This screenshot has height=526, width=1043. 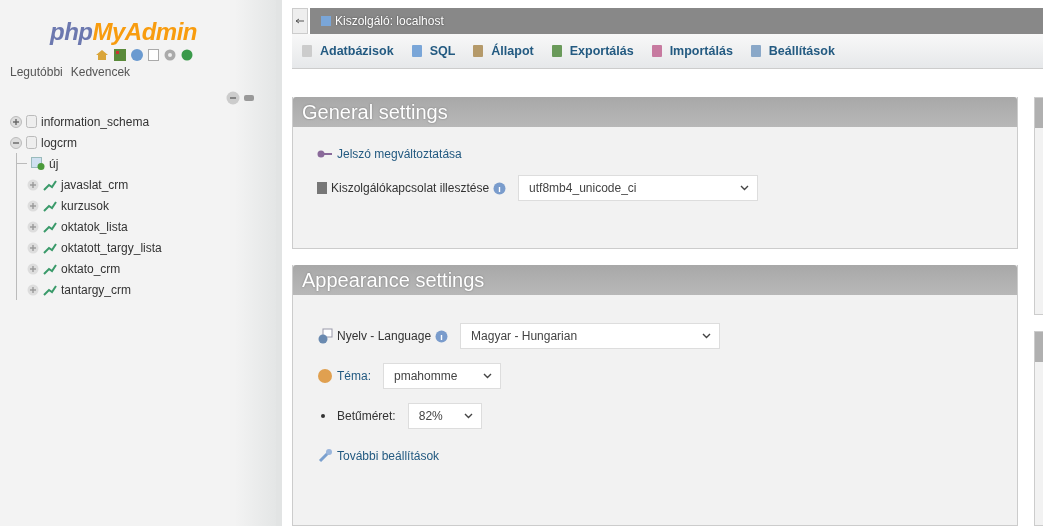 I want to click on grid-icon, so click(x=120, y=55).